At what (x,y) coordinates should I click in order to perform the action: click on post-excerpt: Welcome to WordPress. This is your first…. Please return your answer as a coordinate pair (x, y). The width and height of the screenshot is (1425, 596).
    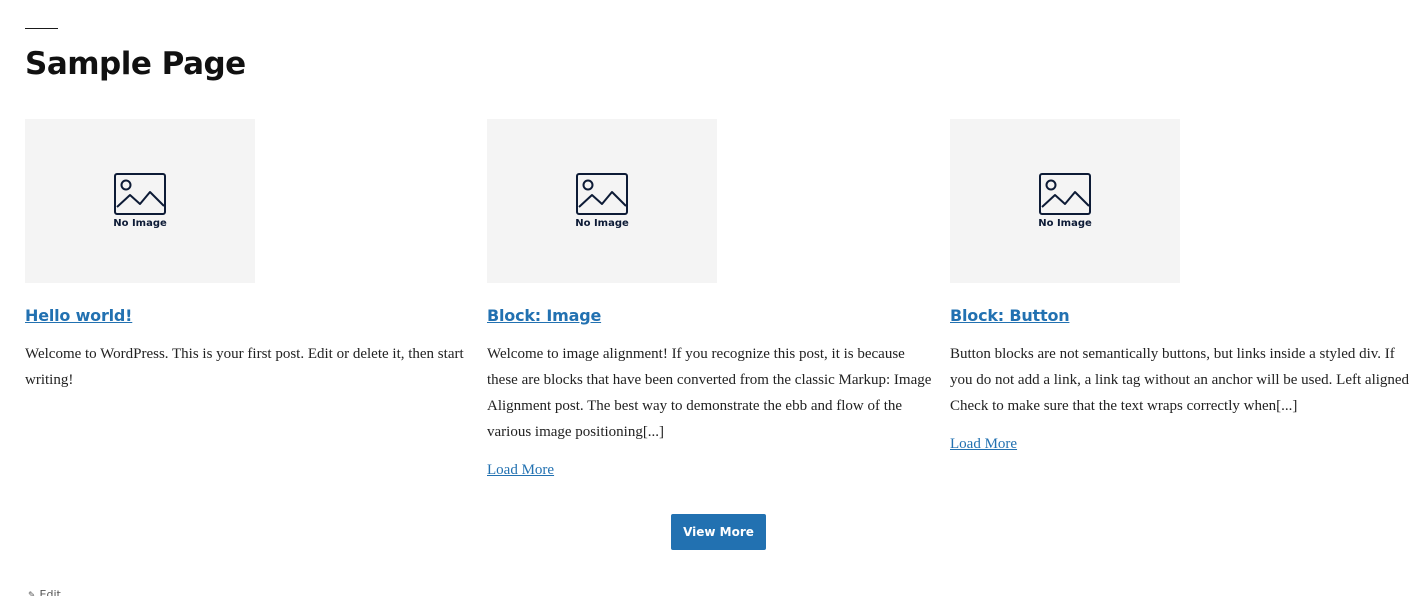
    Looking at the image, I should click on (244, 367).